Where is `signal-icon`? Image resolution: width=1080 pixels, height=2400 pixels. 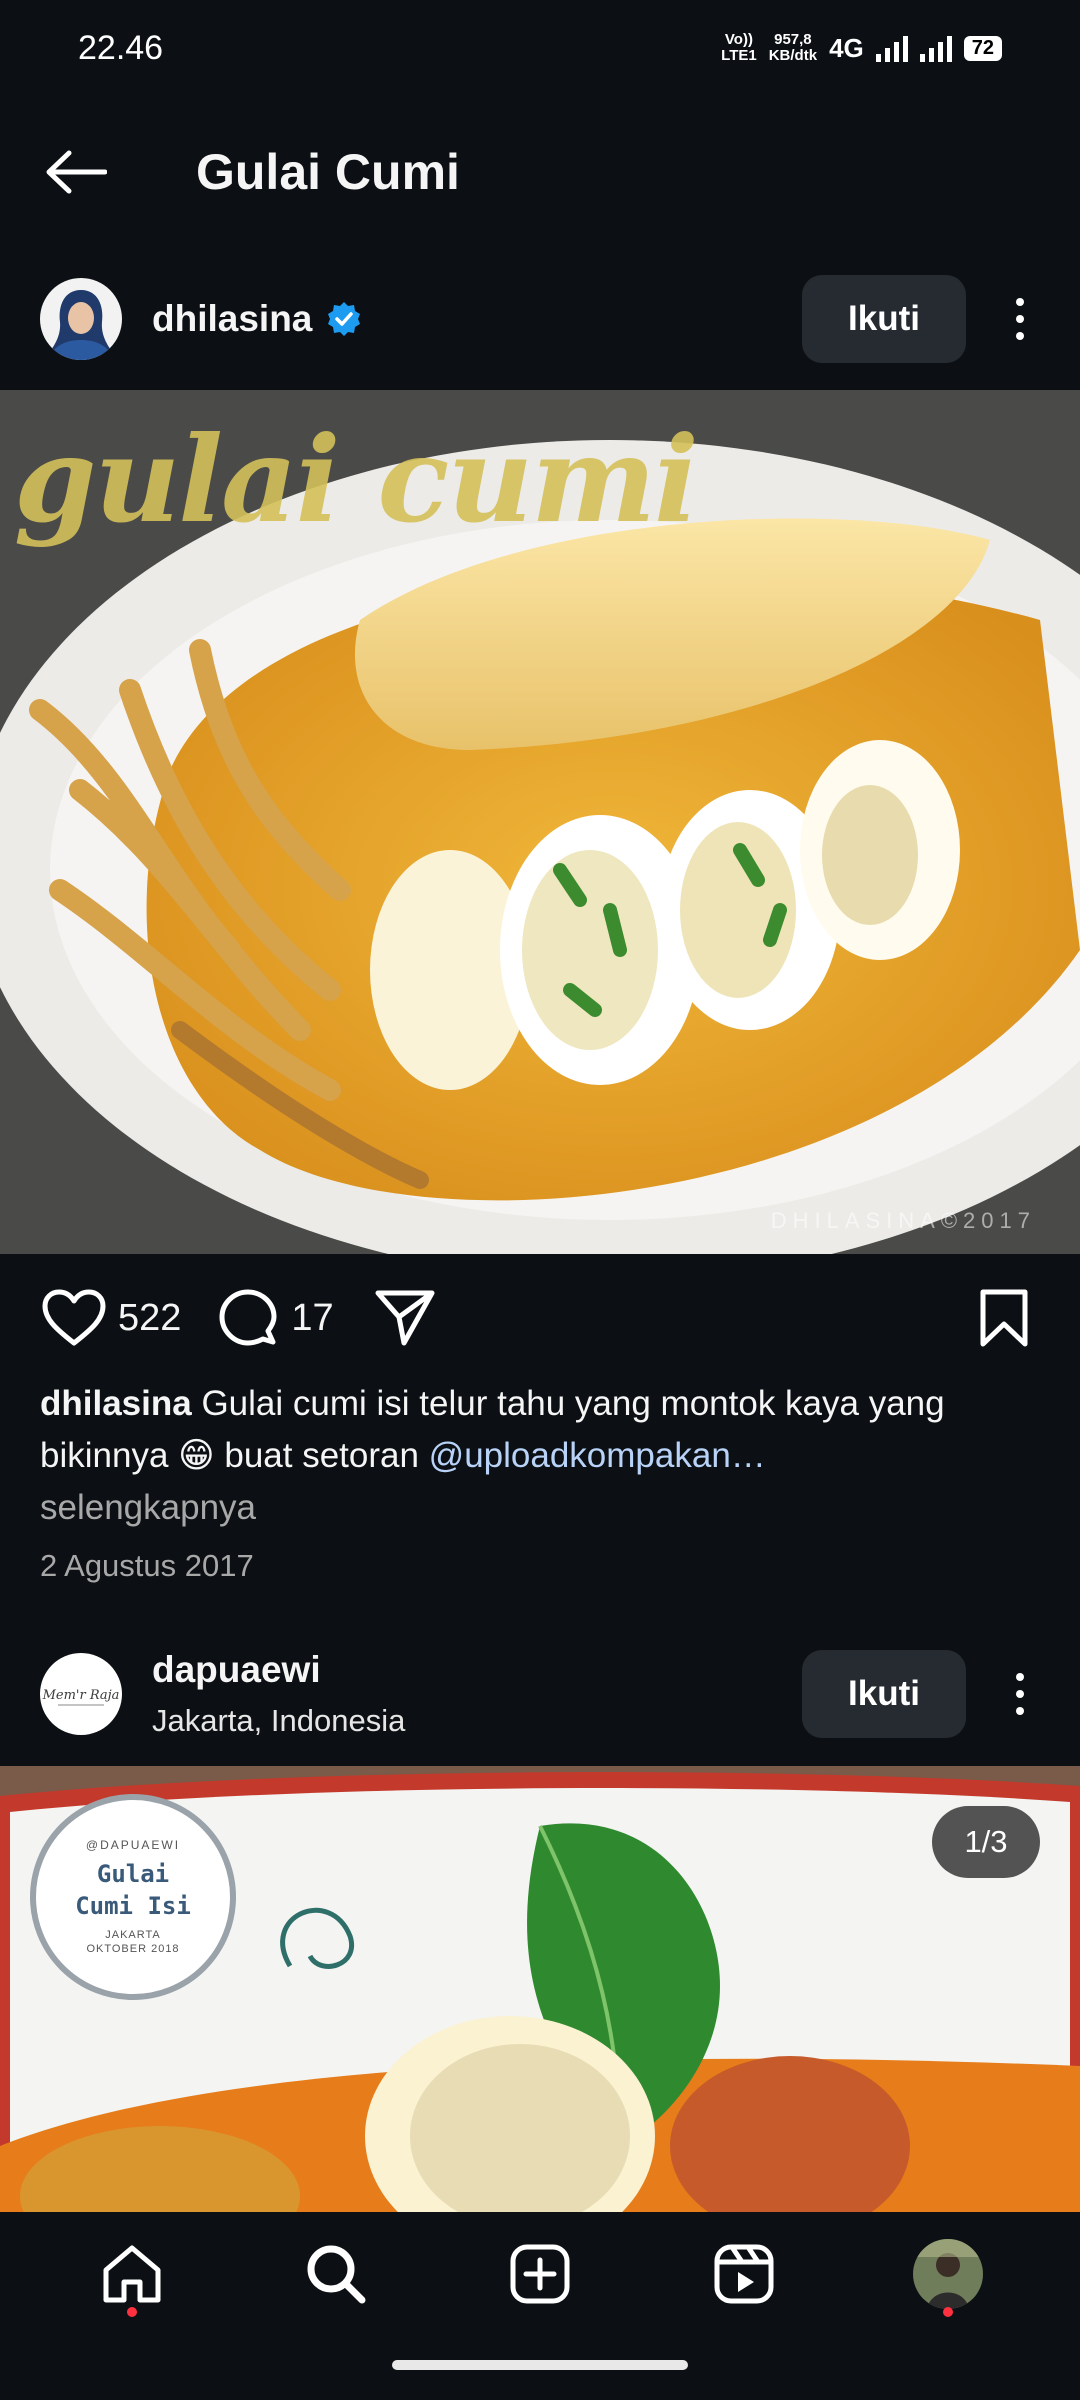
signal-icon is located at coordinates (891, 48).